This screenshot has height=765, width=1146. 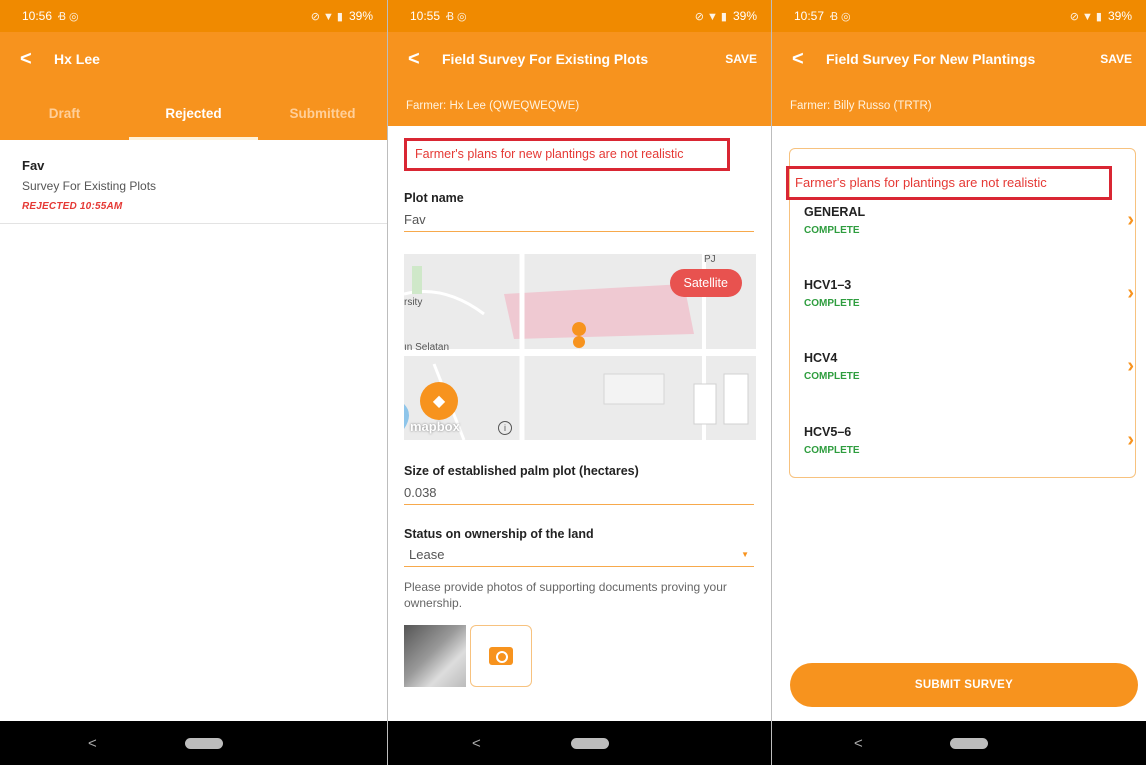 What do you see at coordinates (427, 347) in the screenshot?
I see `map-place-label: ın Selatan` at bounding box center [427, 347].